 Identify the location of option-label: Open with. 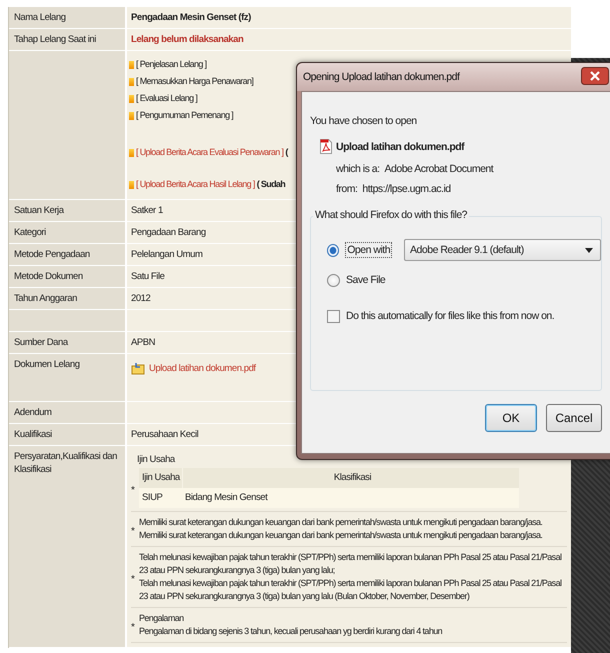
(368, 250).